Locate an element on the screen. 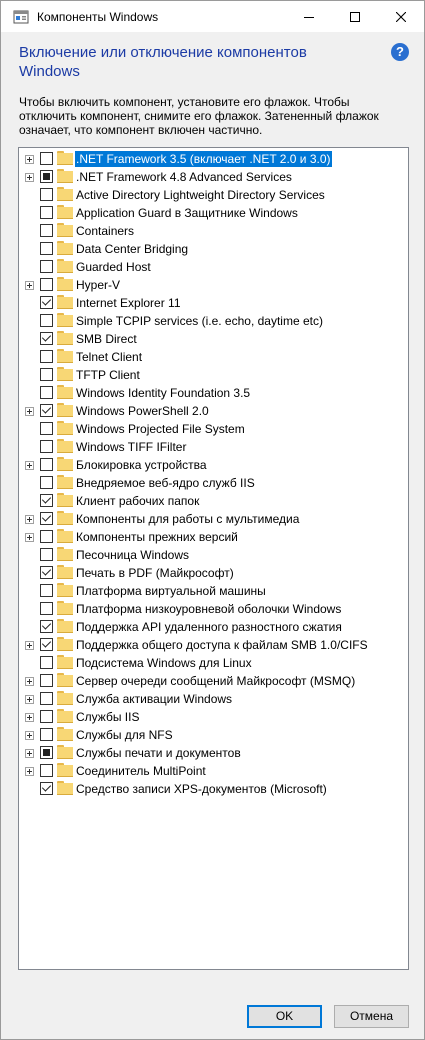 Image resolution: width=425 pixels, height=1040 pixels. feature-row: Песочница Windows is located at coordinates (213, 555).